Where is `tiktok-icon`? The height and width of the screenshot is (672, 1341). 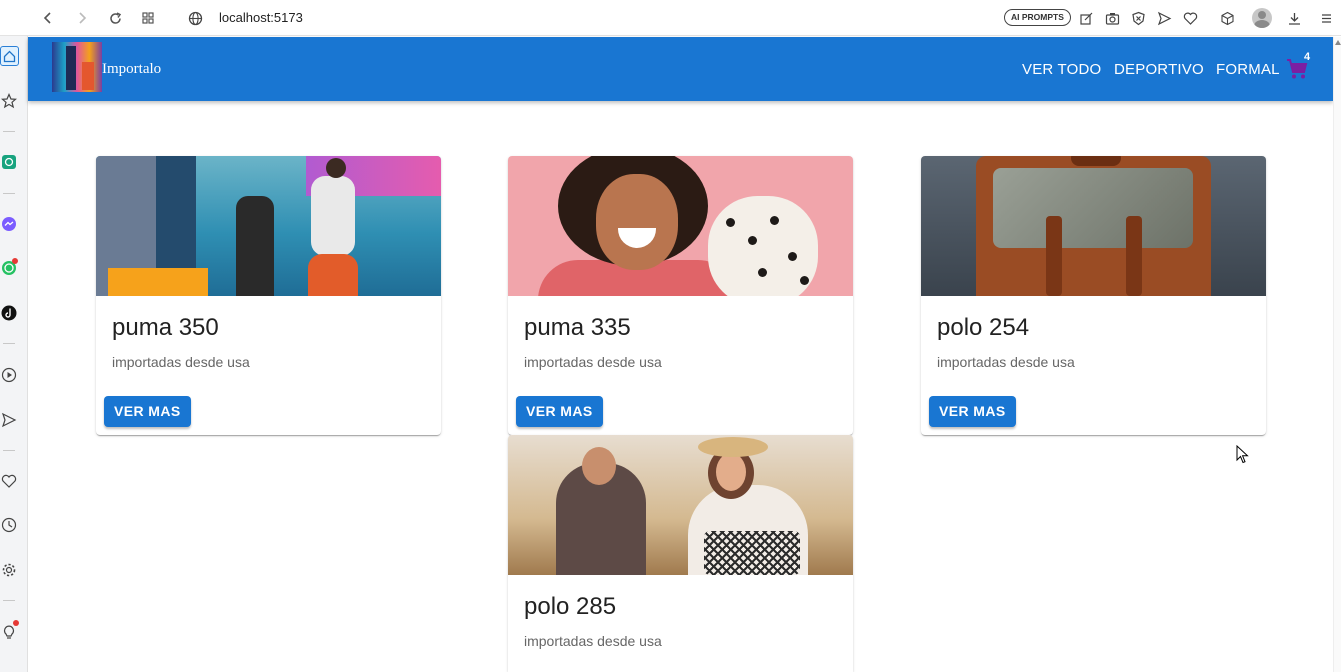 tiktok-icon is located at coordinates (9, 313).